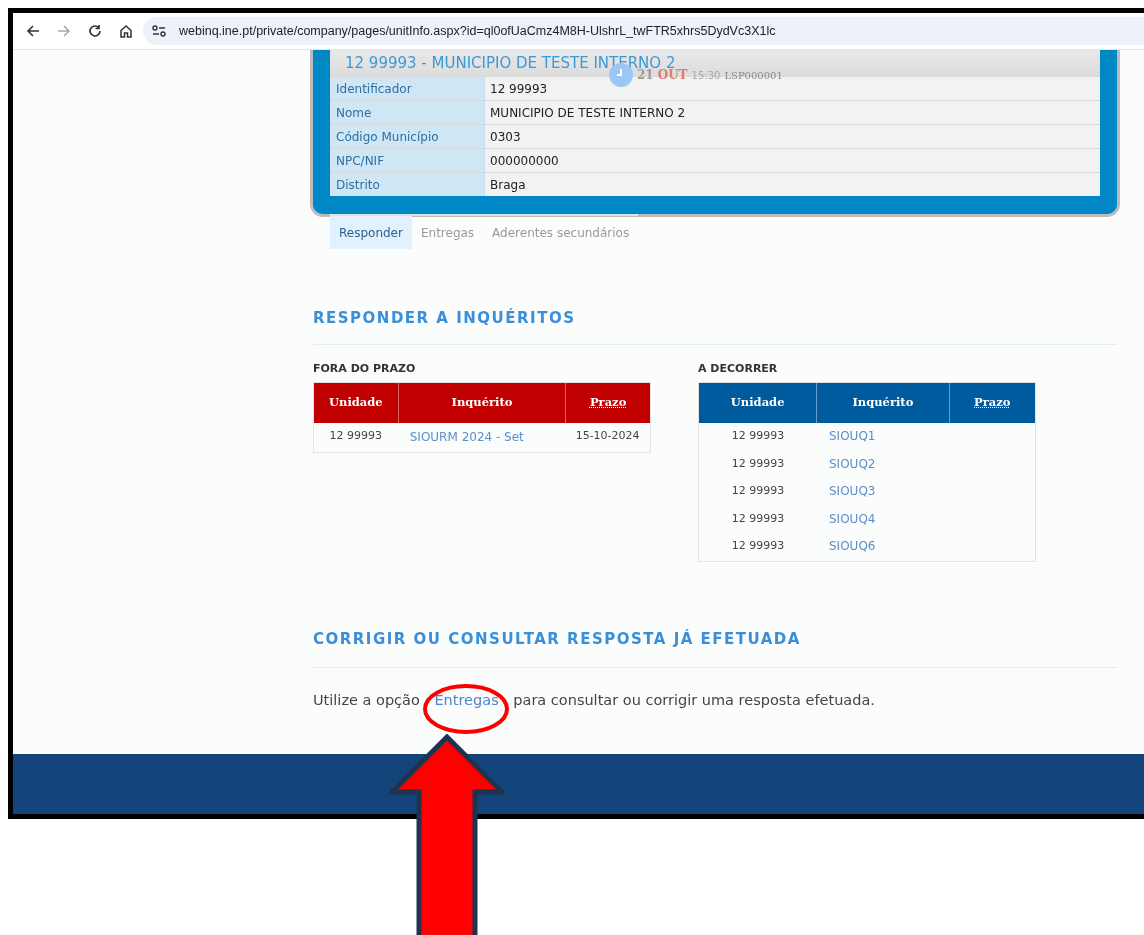 The width and height of the screenshot is (1144, 935). I want to click on survey-link: SIOUQ3, so click(883, 491).